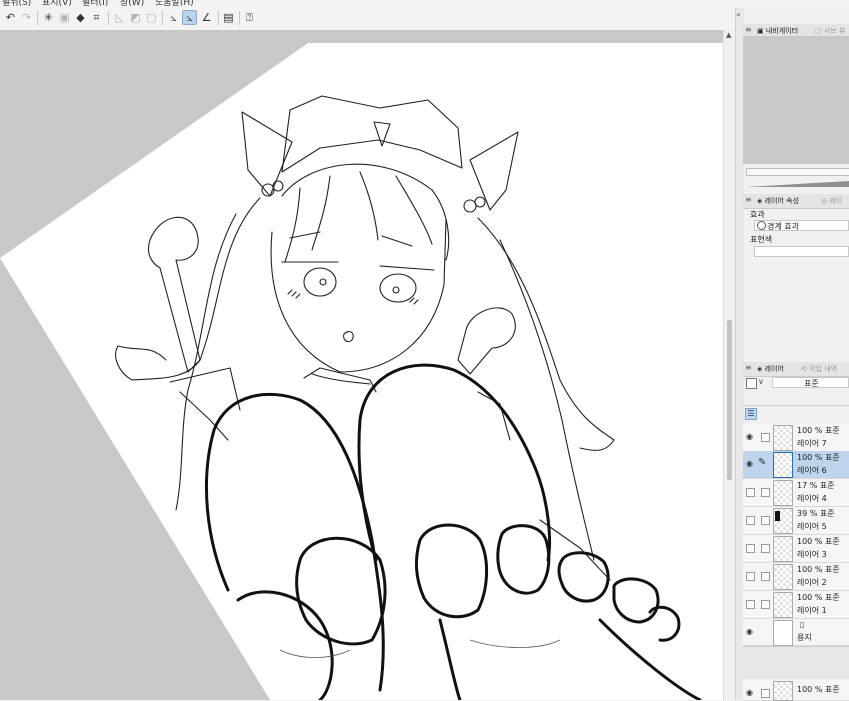 The image size is (849, 701). What do you see at coordinates (797, 184) in the screenshot?
I see `rotate-slider` at bounding box center [797, 184].